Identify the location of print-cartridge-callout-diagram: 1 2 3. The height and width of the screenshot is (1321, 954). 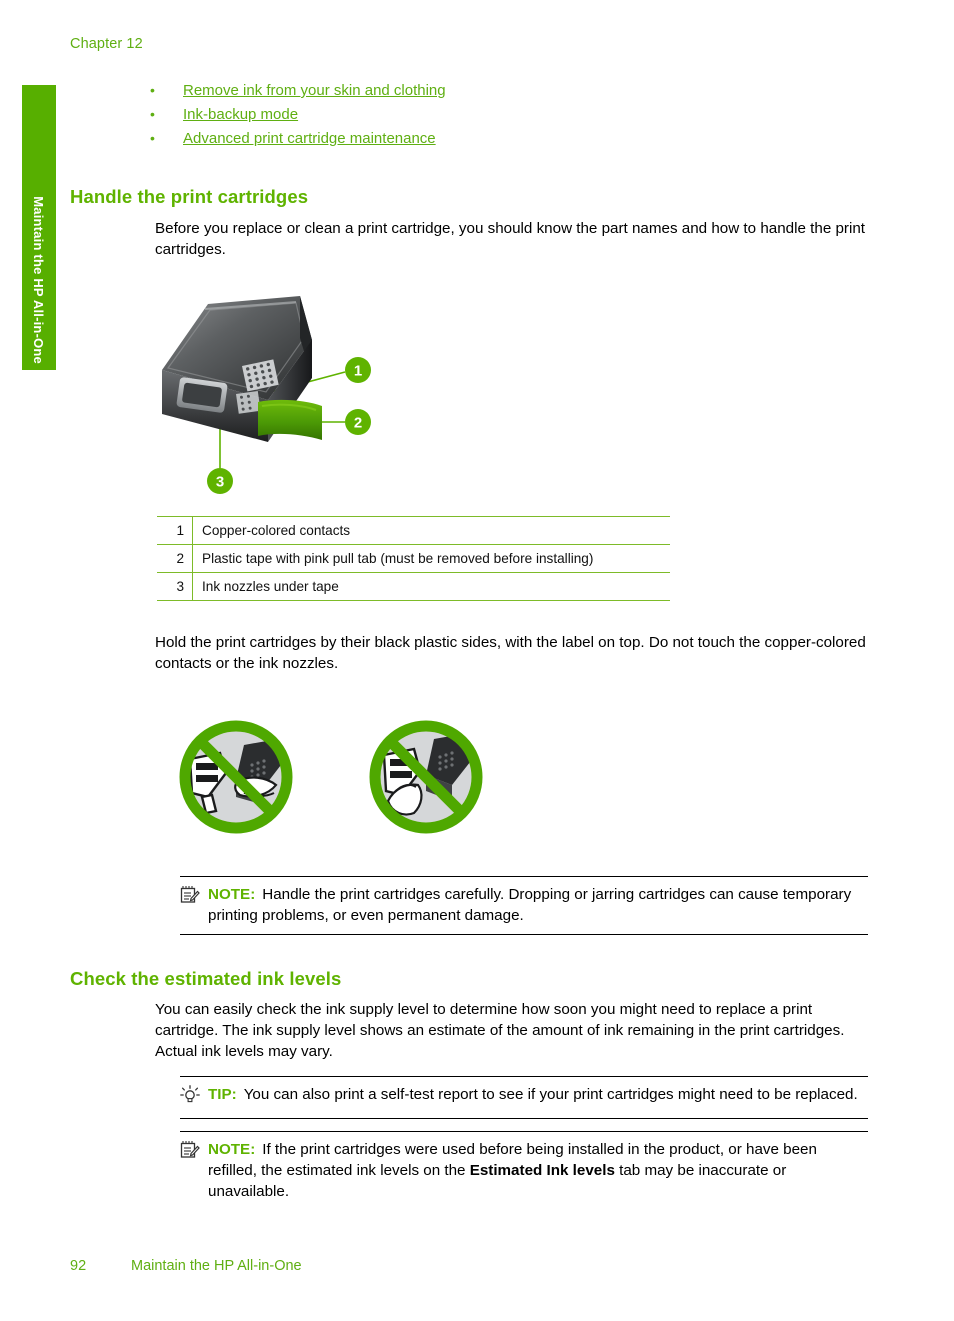
(280, 394).